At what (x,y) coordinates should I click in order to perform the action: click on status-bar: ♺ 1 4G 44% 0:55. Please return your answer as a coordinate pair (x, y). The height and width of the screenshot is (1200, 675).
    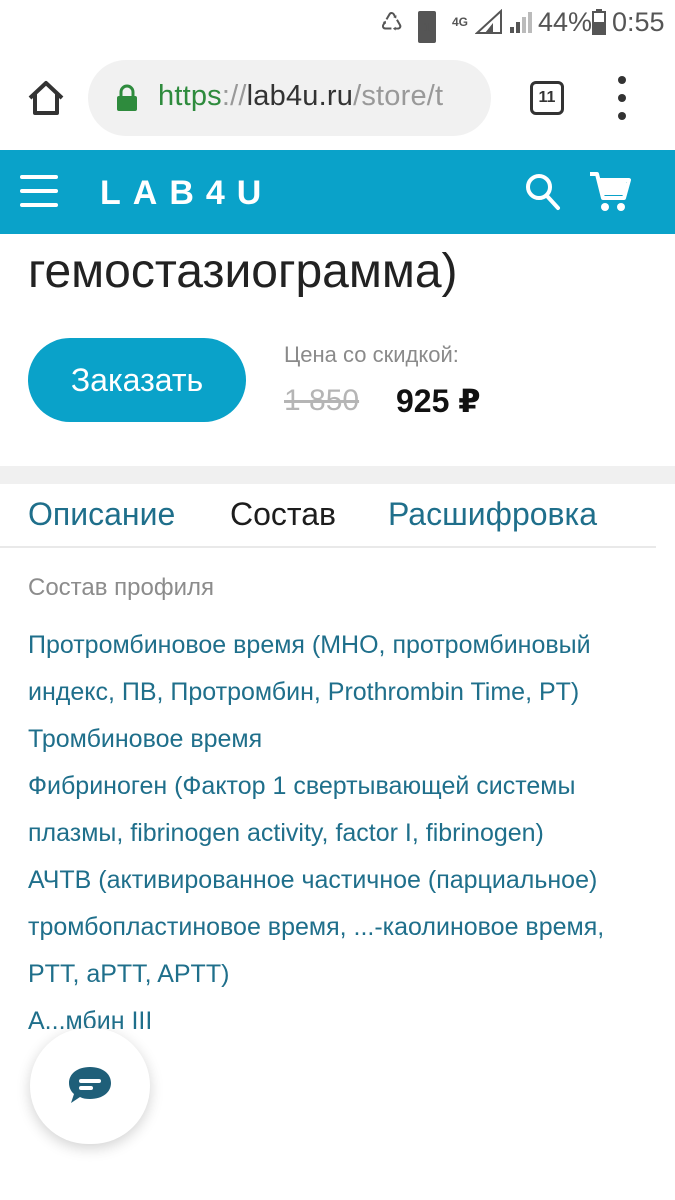
    Looking at the image, I should click on (337, 22).